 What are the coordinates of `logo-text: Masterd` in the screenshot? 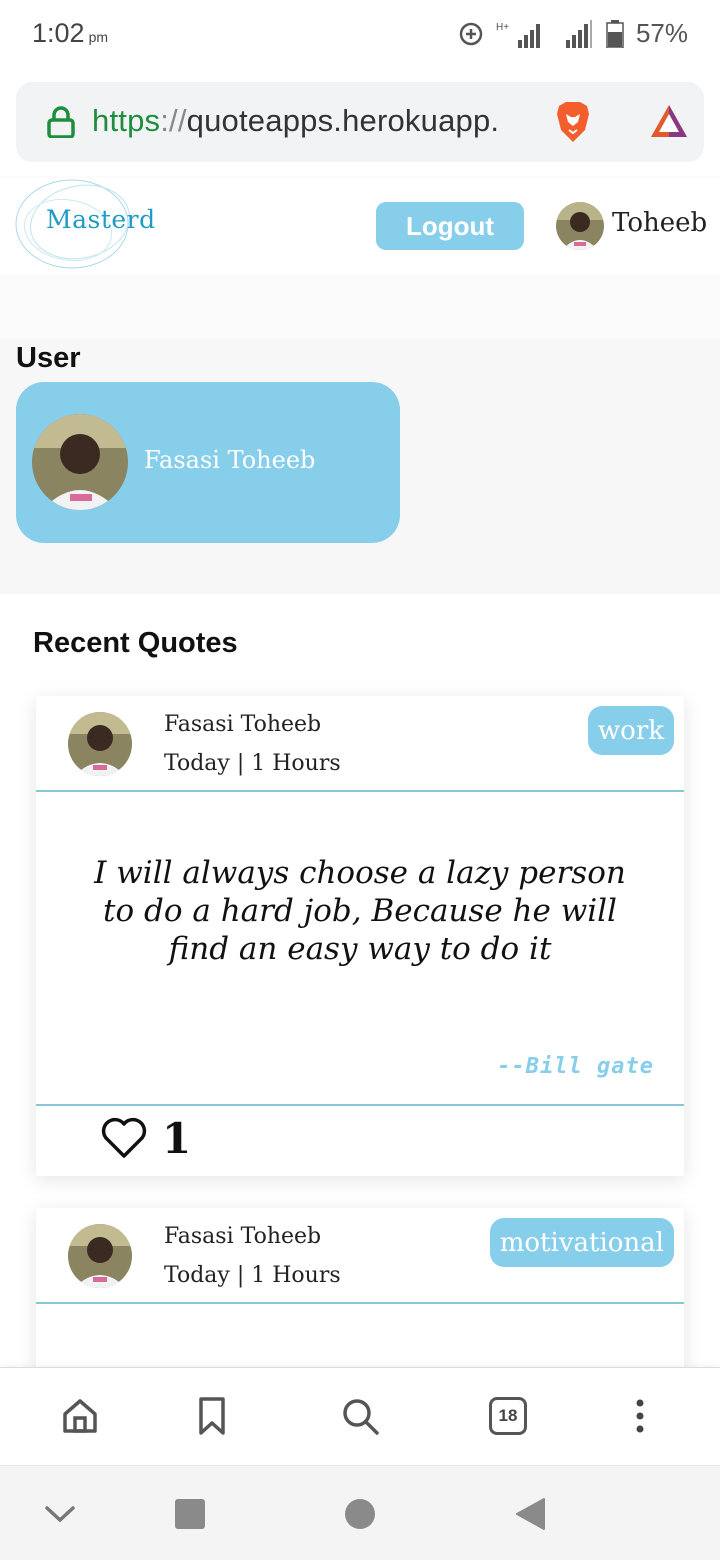 It's located at (101, 219).